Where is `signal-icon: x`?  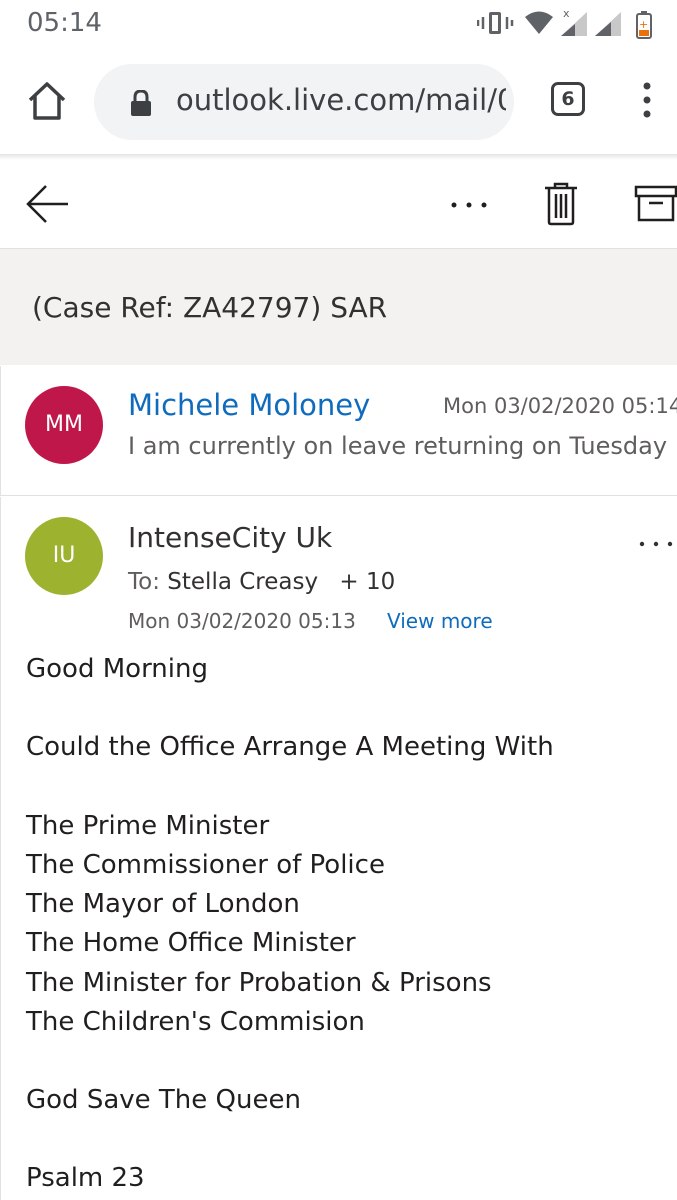
signal-icon: x is located at coordinates (574, 21).